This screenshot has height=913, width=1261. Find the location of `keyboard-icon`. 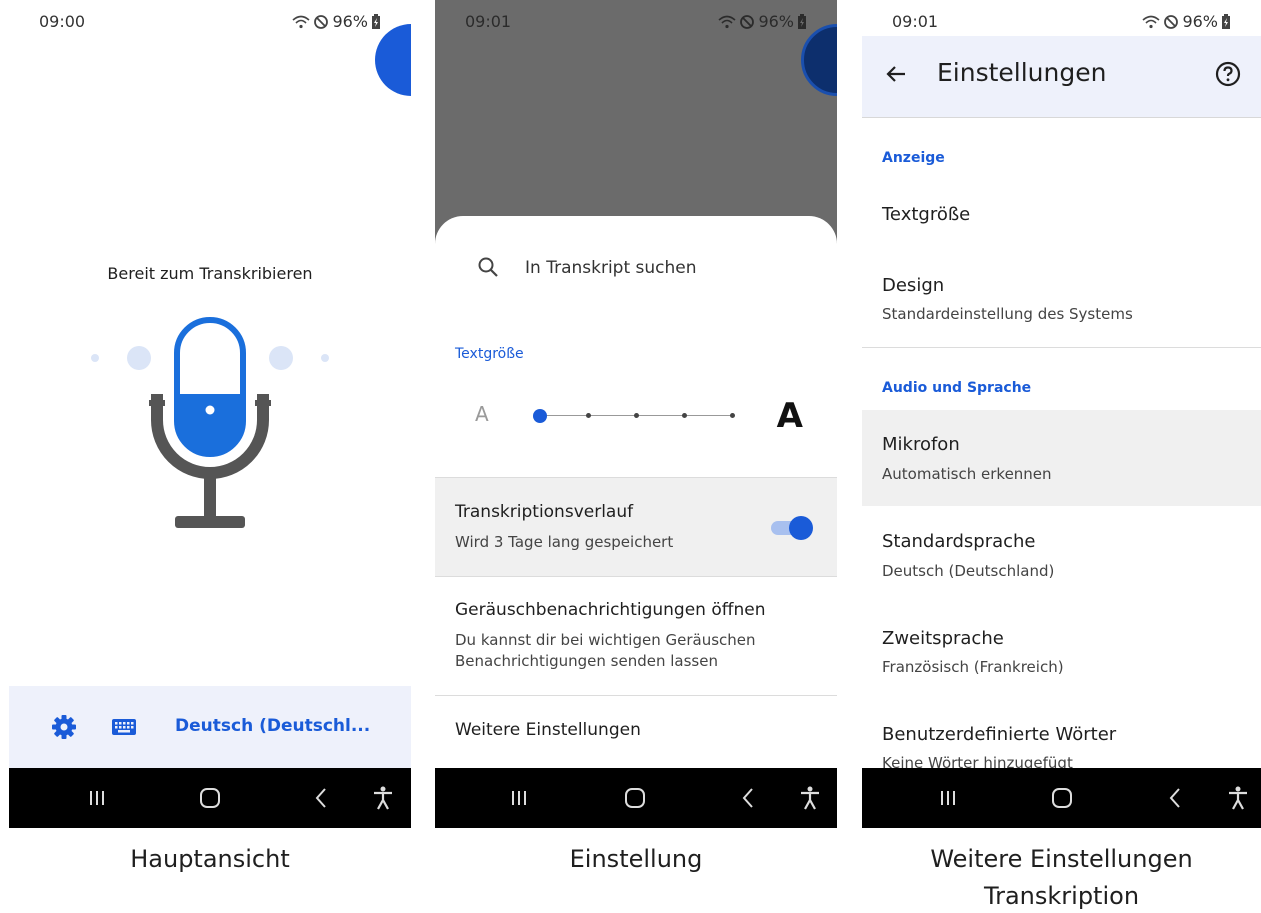

keyboard-icon is located at coordinates (124, 727).